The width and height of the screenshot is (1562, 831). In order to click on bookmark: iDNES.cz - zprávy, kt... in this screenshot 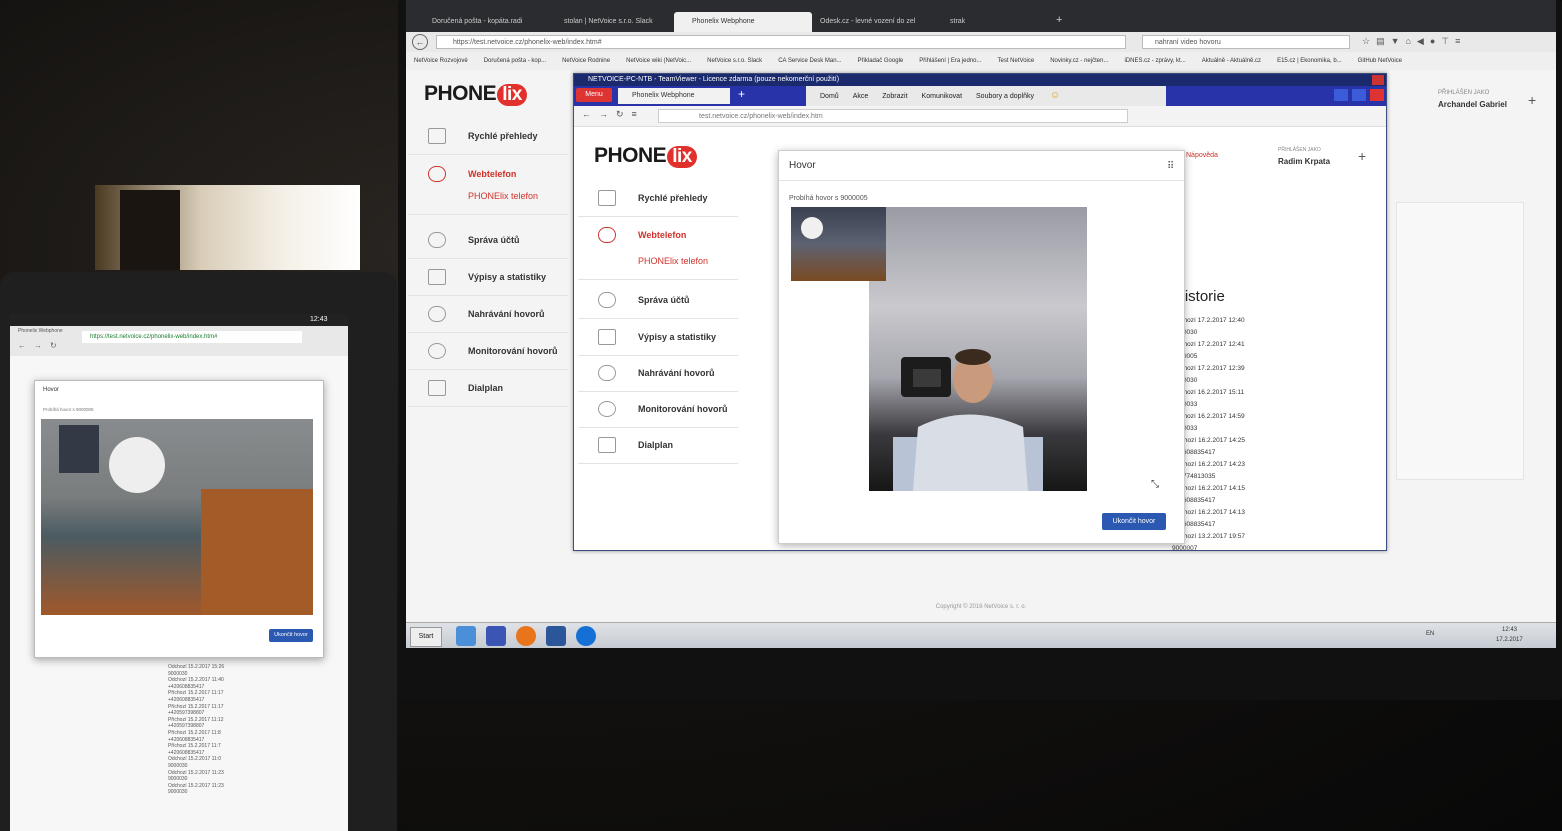, I will do `click(1154, 61)`.